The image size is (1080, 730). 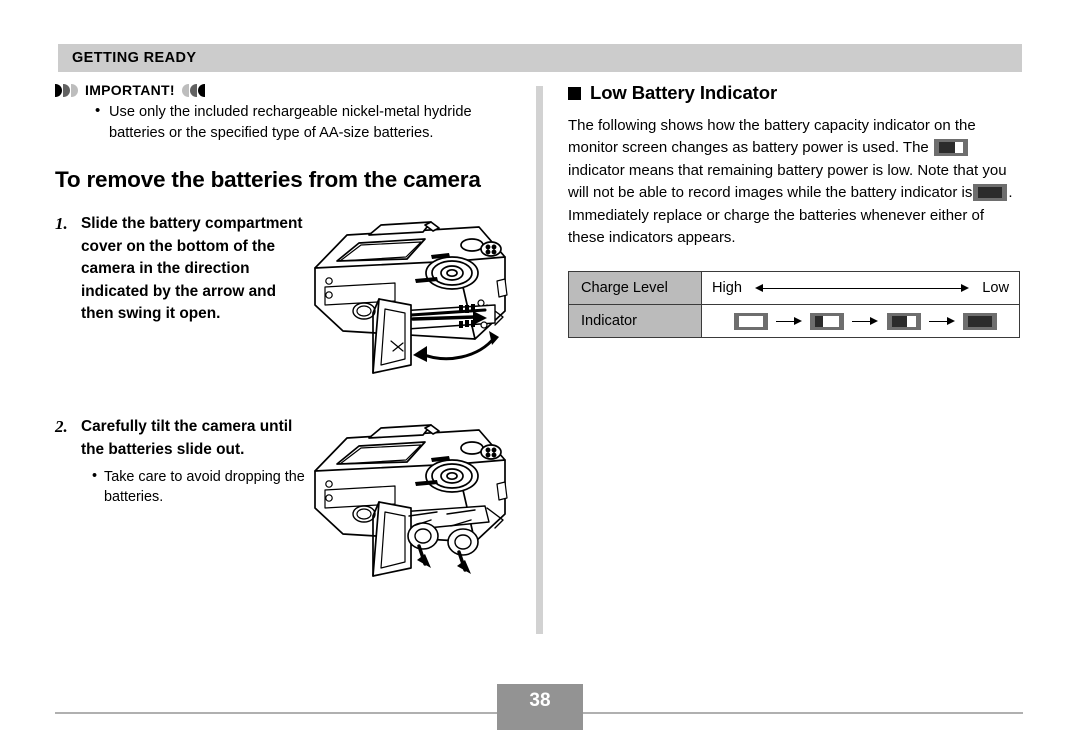 What do you see at coordinates (796, 93) in the screenshot?
I see `low-battery-indicator-heading: Low Battery Indicator` at bounding box center [796, 93].